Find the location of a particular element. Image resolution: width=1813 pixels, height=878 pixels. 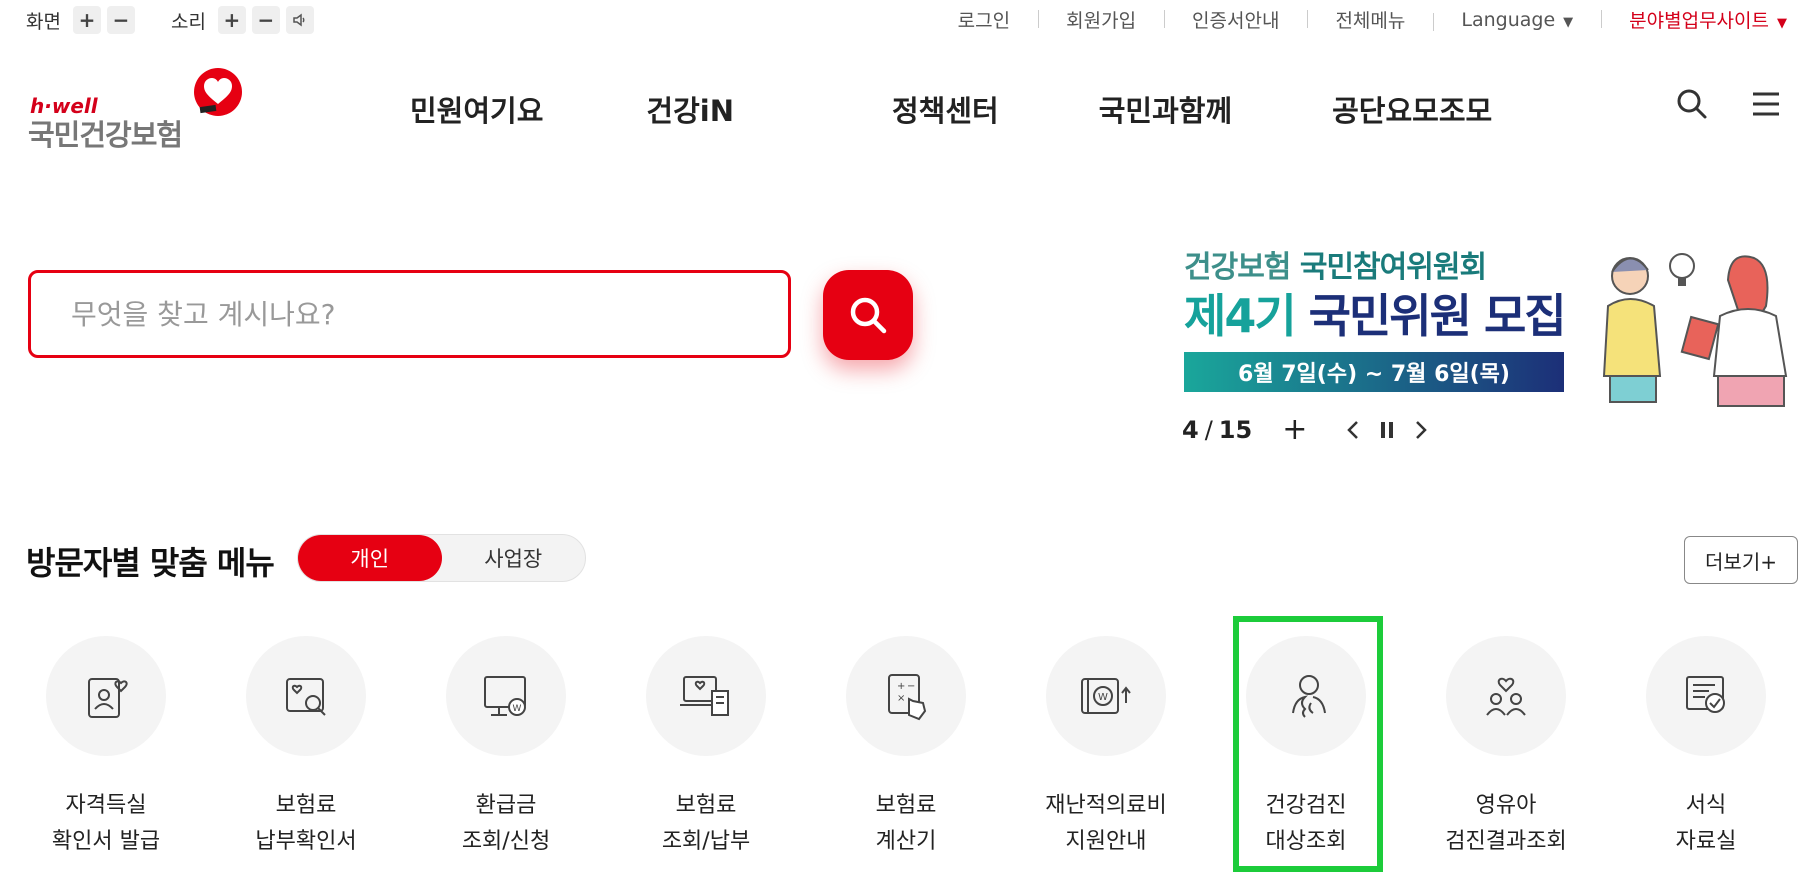

banner-date: 6월 7일(수) ~ 7월 6일(목) is located at coordinates (1374, 372).